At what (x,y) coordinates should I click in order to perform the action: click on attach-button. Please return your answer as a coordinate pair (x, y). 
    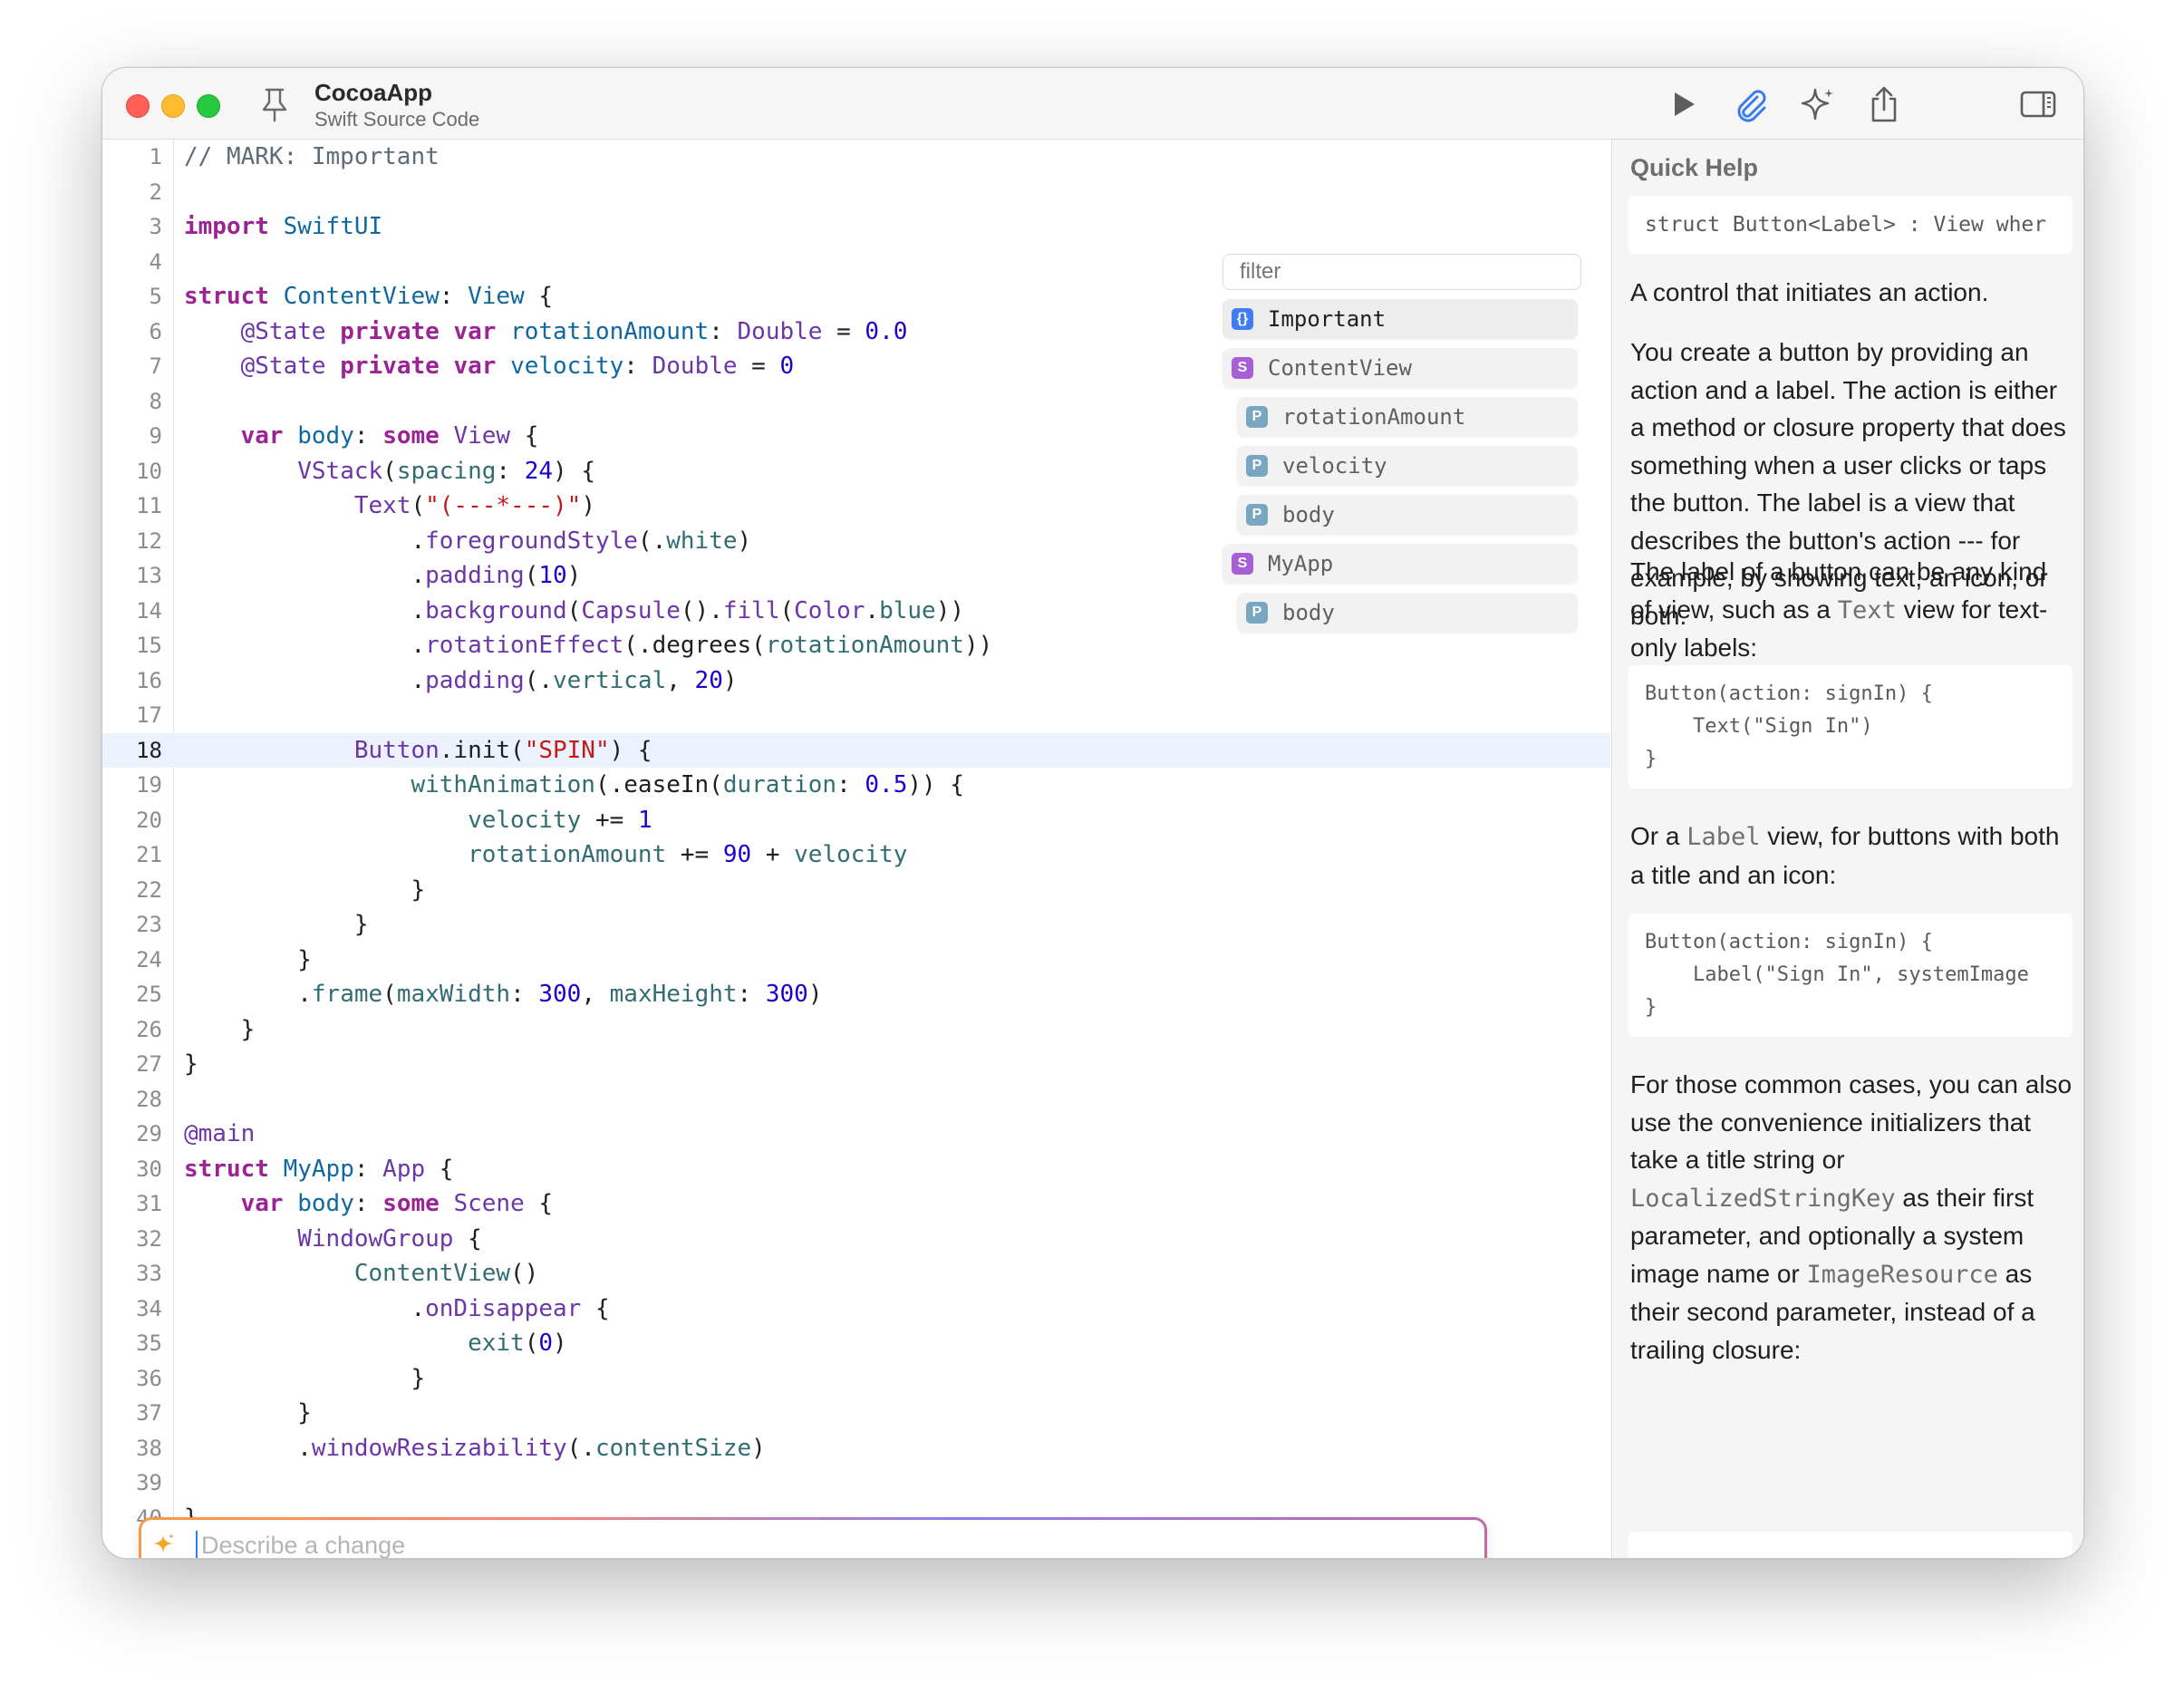
    Looking at the image, I should click on (1750, 104).